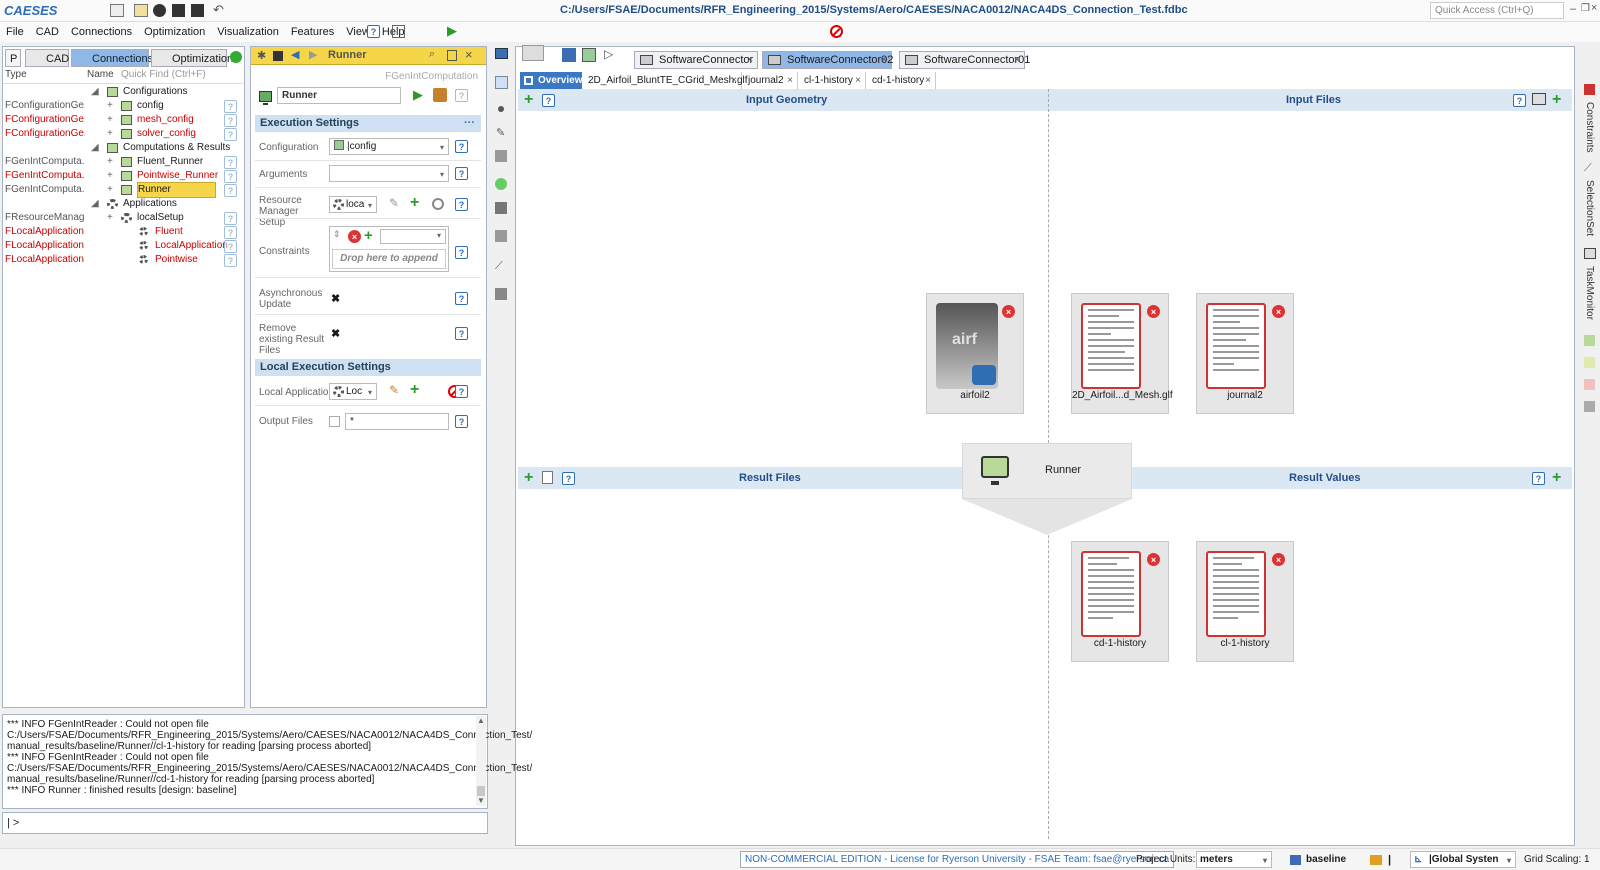  Describe the element at coordinates (1047, 471) in the screenshot. I see `runner-node: Runner` at that location.